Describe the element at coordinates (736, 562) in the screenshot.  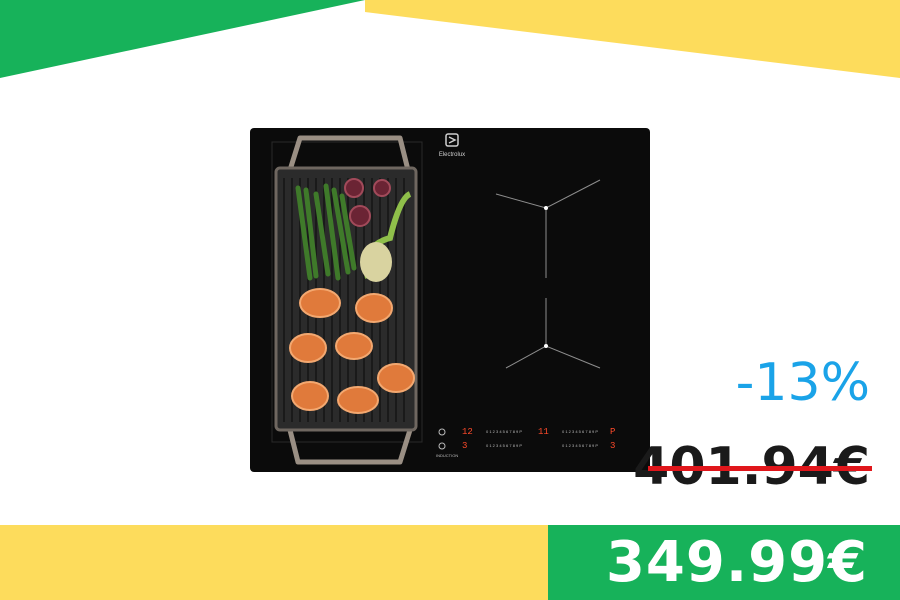
I see `new-price: 349.99€` at that location.